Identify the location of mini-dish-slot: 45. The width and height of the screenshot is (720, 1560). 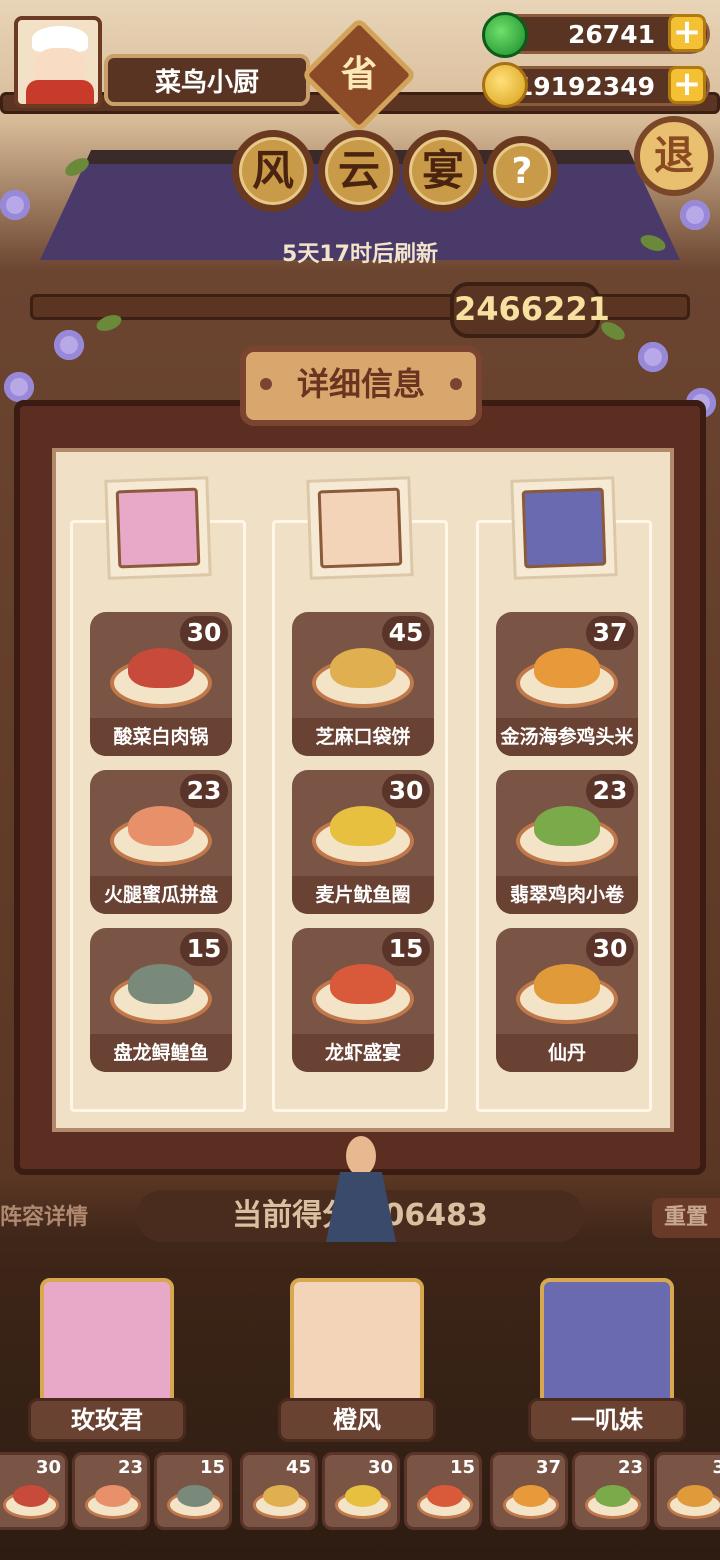
(279, 1491).